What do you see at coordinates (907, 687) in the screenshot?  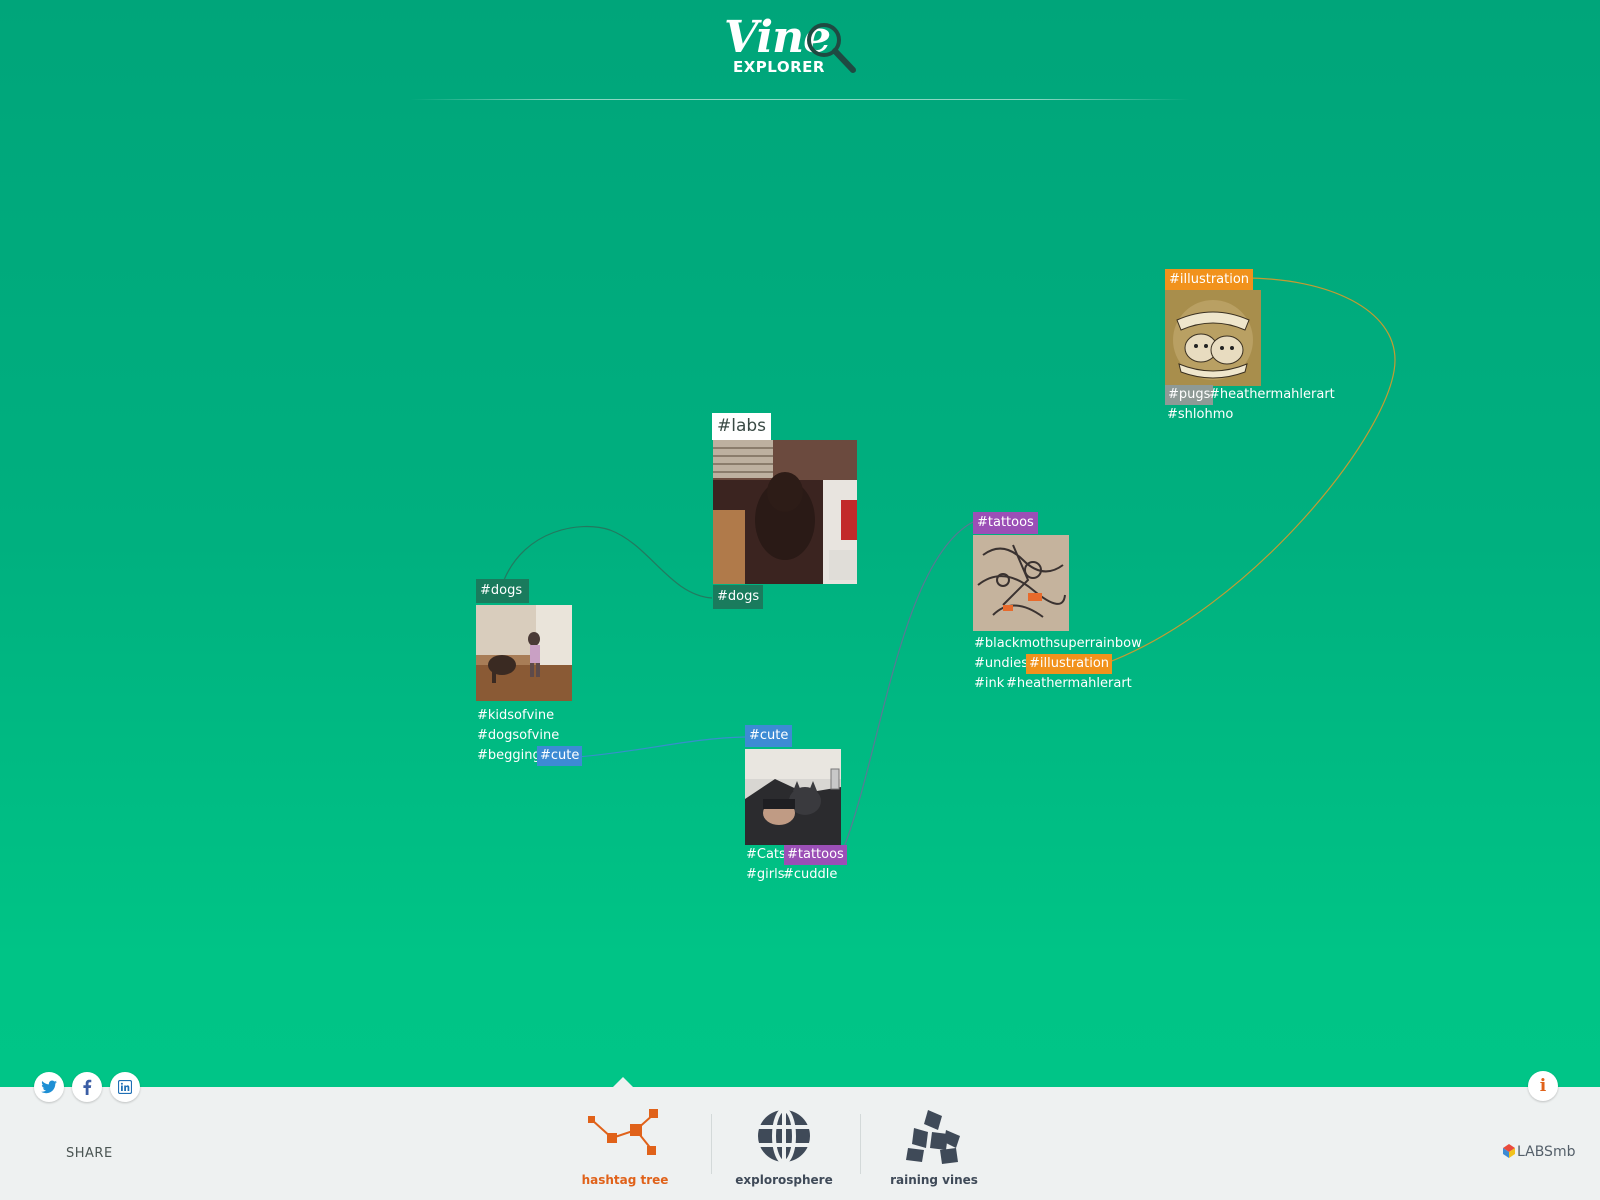 I see `link-tattoos-tattoos` at bounding box center [907, 687].